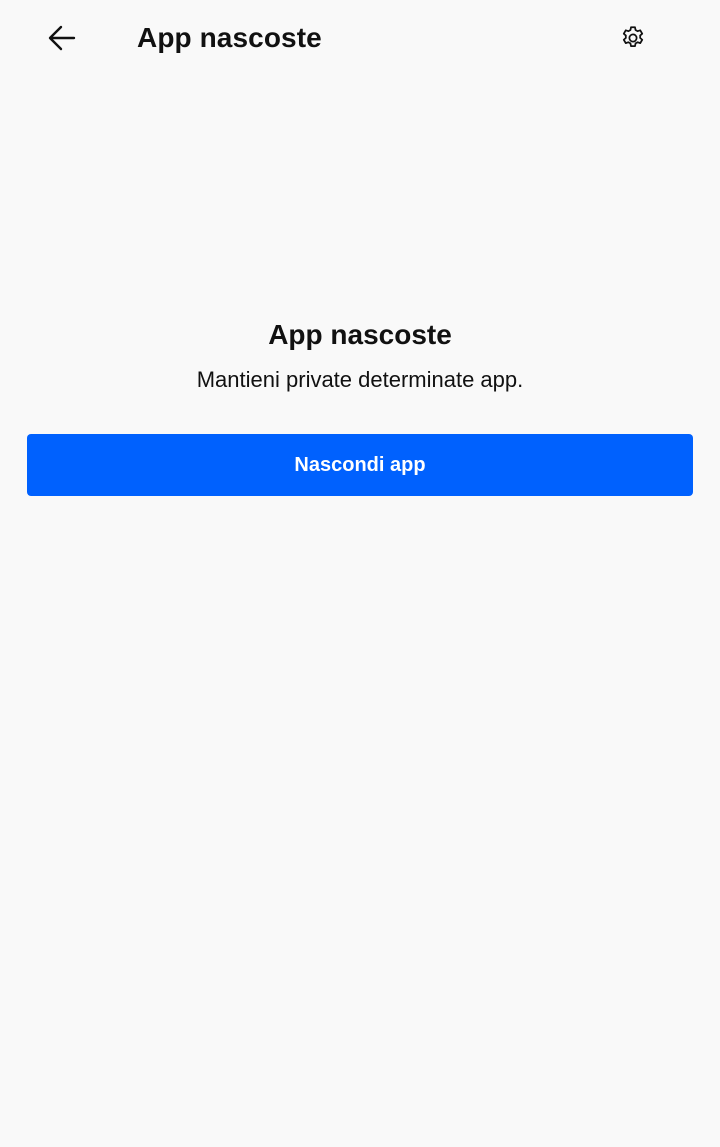  I want to click on settings-button, so click(633, 38).